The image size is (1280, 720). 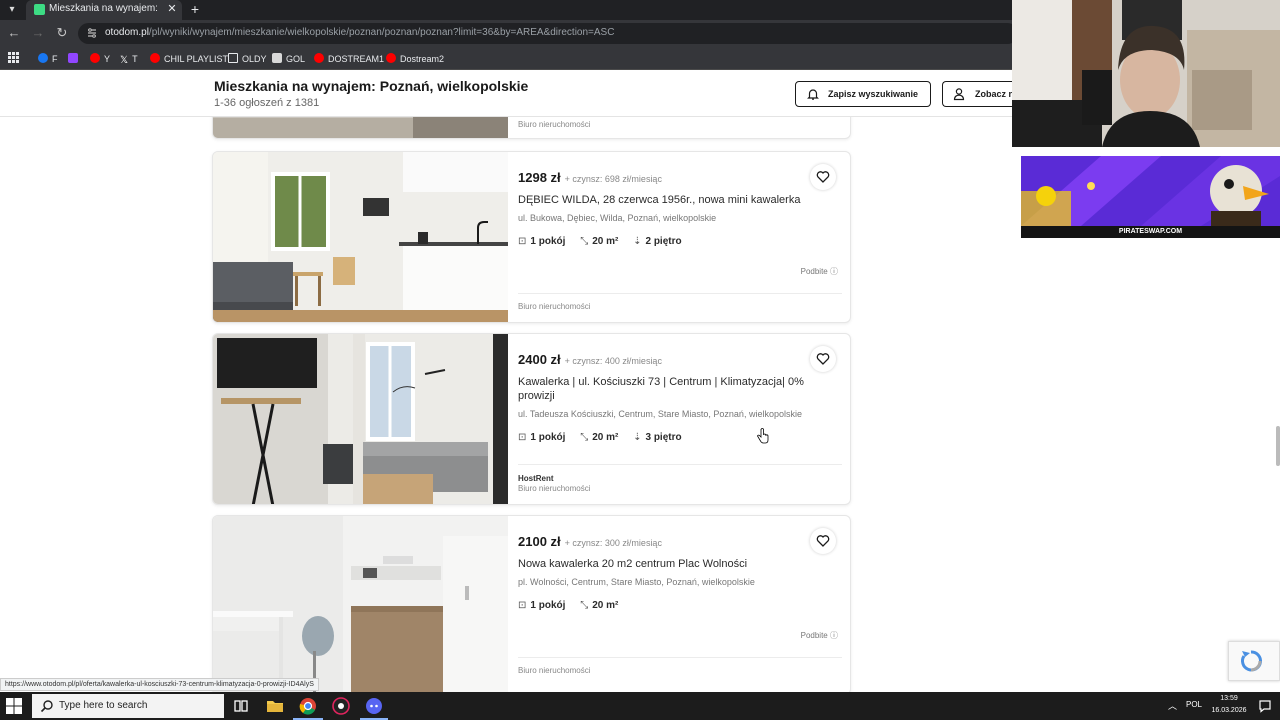 I want to click on bookmark-gol: GOL, so click(x=288, y=59).